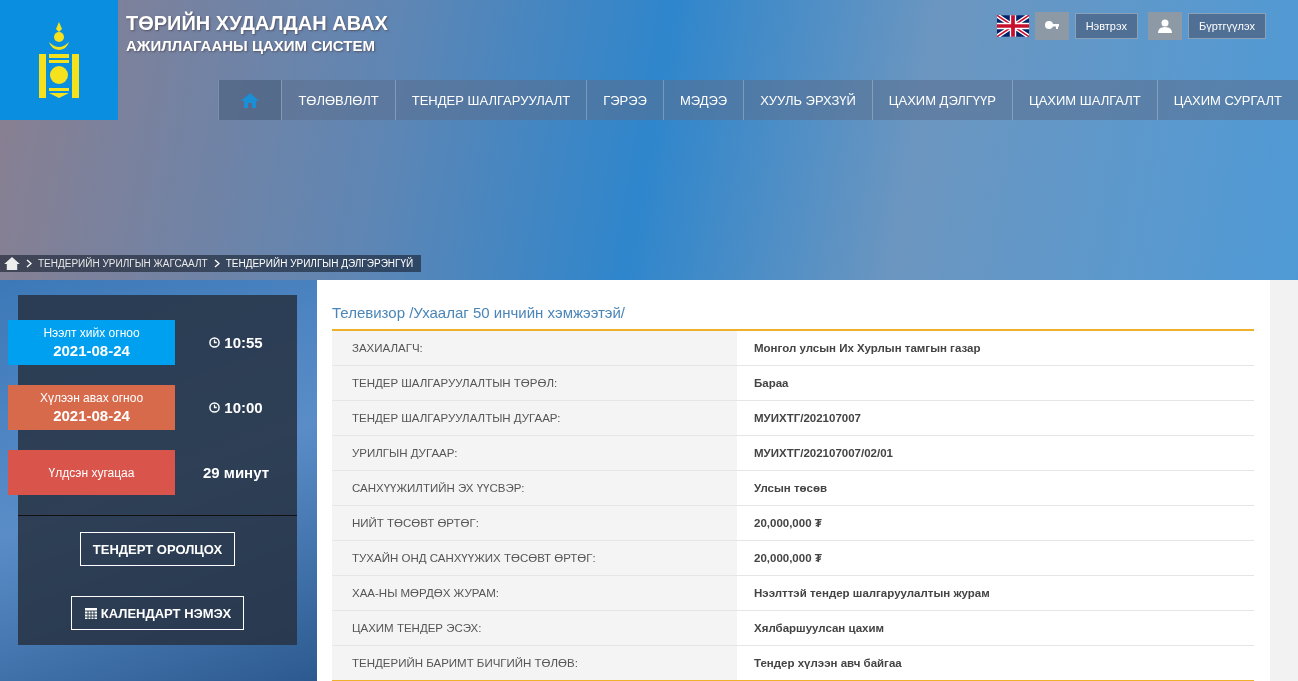 This screenshot has width=1298, height=681. What do you see at coordinates (338, 100) in the screenshot?
I see `nav-link: ТӨЛӨВЛӨЛТ` at bounding box center [338, 100].